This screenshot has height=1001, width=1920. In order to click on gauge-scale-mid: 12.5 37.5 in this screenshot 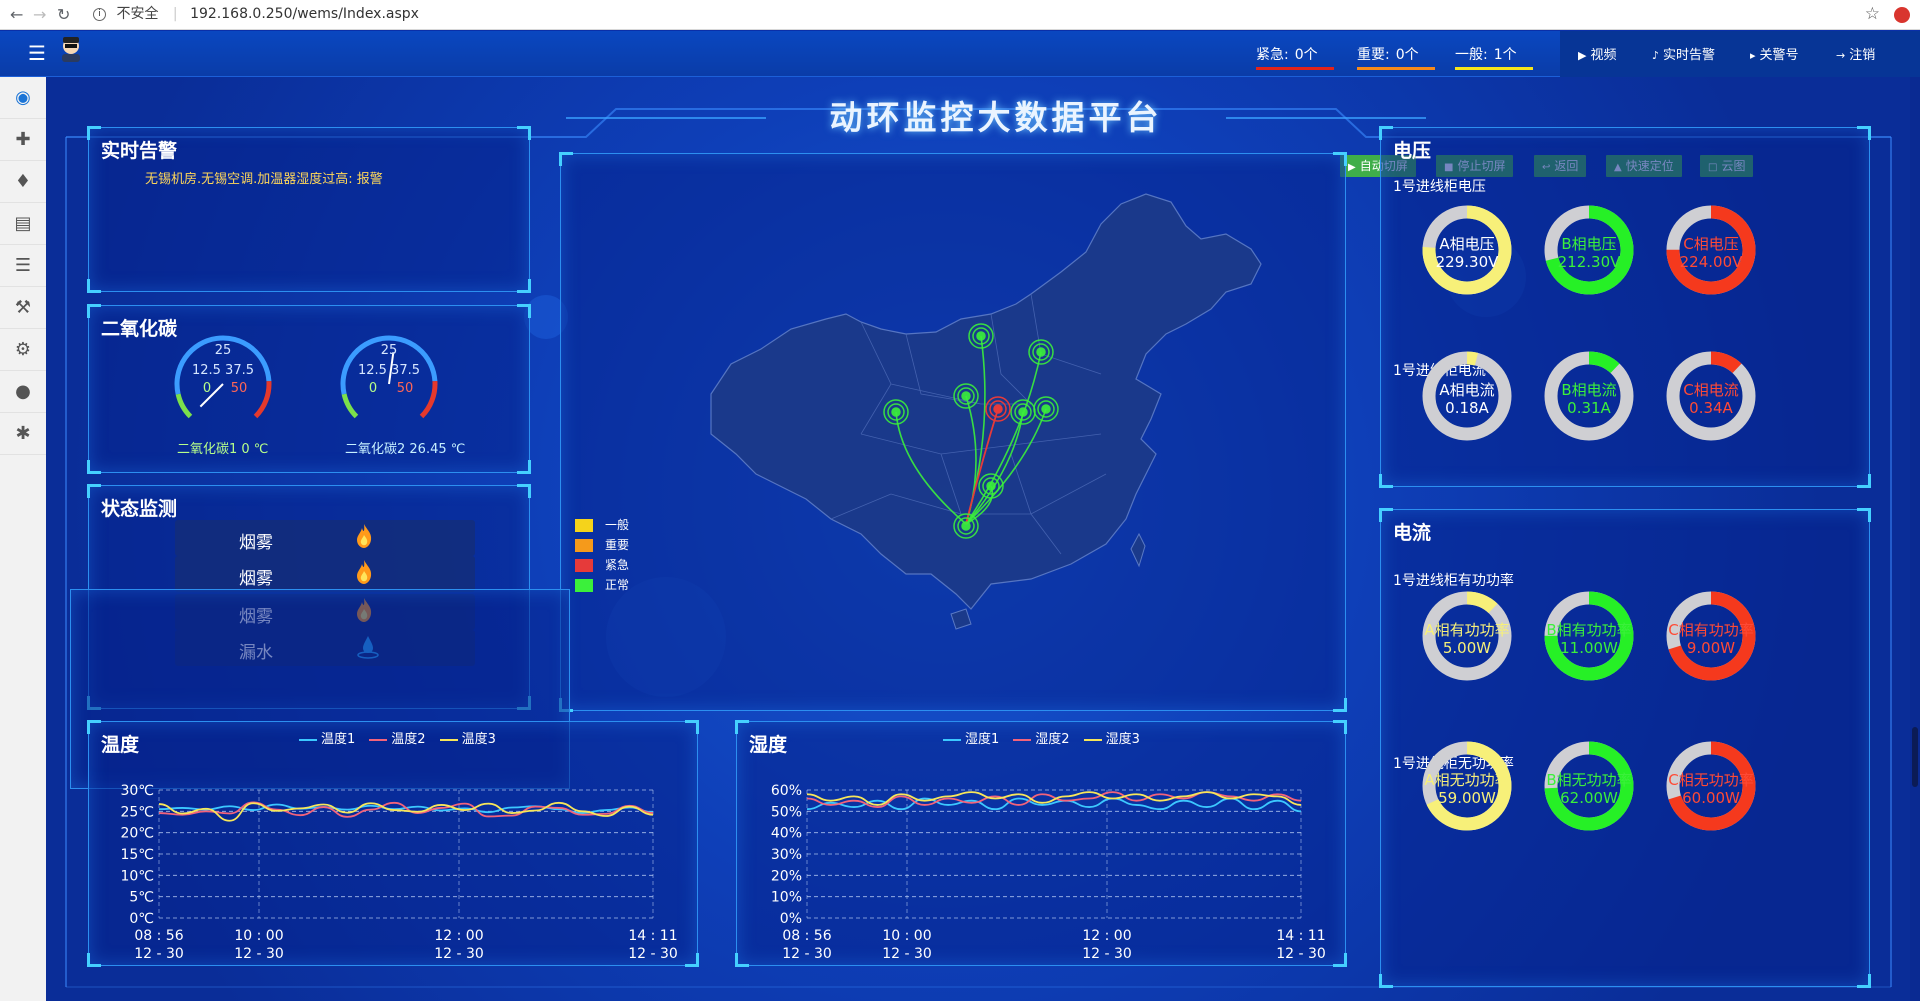, I will do `click(389, 370)`.